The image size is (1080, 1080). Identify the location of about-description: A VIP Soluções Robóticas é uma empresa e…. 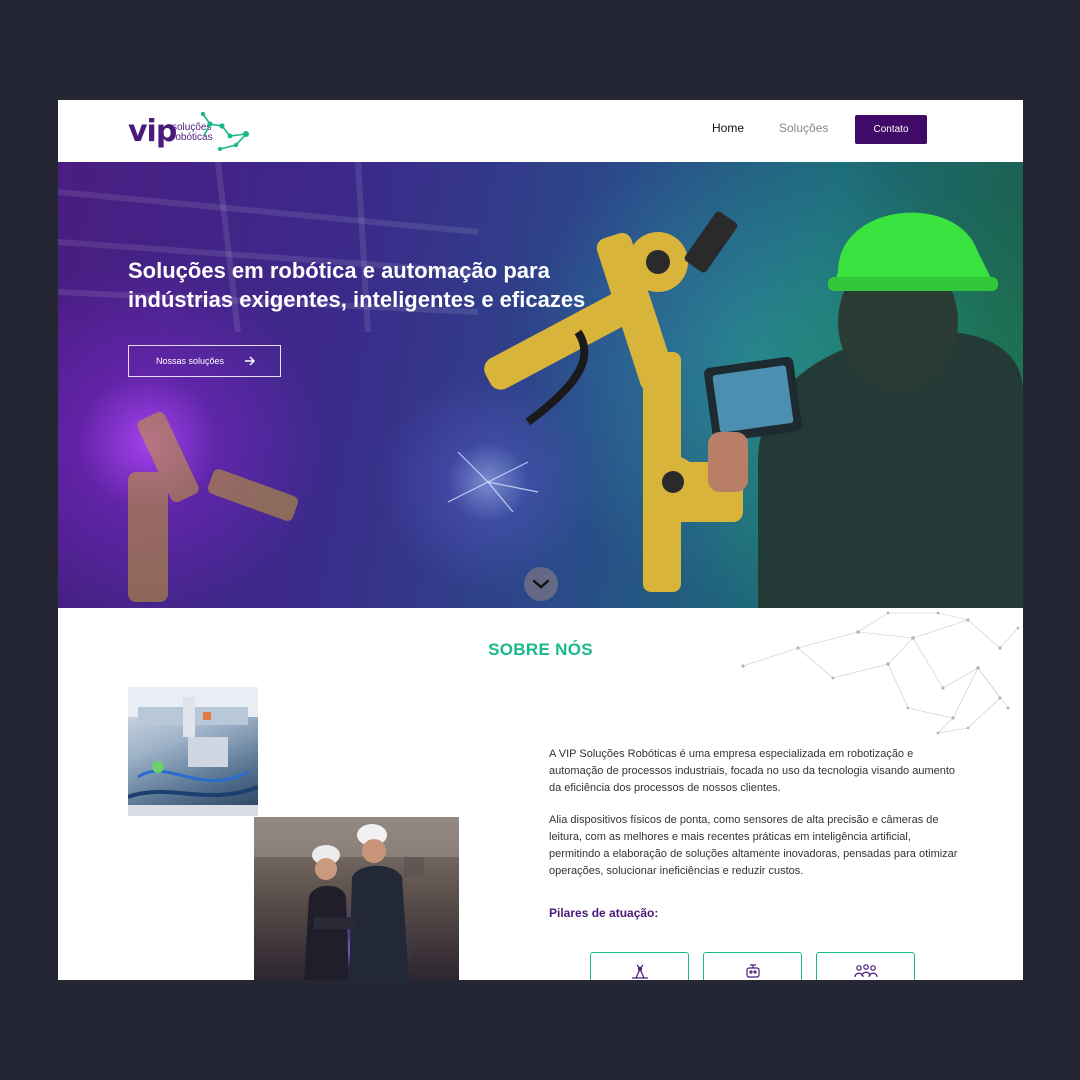
(754, 813).